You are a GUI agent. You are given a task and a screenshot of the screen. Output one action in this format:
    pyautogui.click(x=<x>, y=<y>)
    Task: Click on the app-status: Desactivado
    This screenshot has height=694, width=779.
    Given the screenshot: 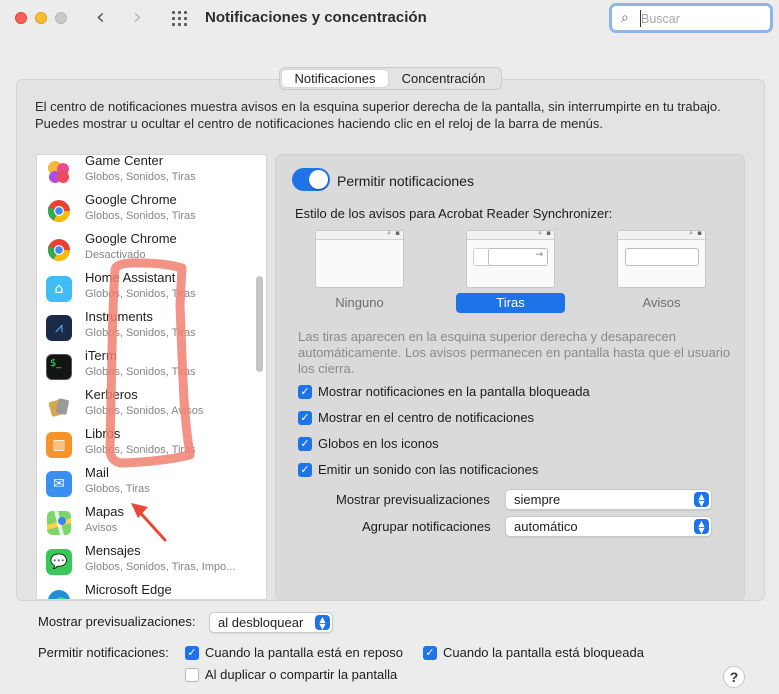 What is the action you would take?
    pyautogui.click(x=115, y=255)
    